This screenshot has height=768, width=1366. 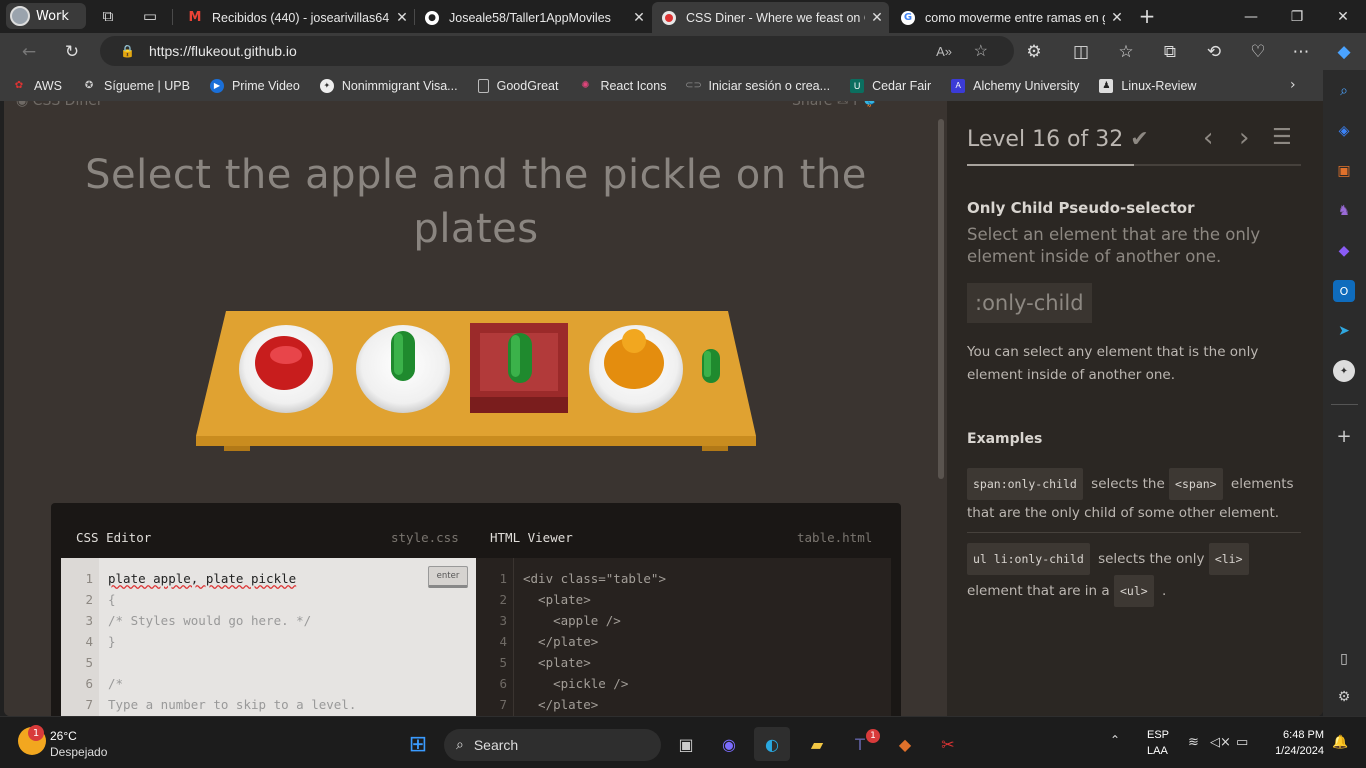 What do you see at coordinates (981, 51) in the screenshot?
I see `favorite-star-icon: ☆` at bounding box center [981, 51].